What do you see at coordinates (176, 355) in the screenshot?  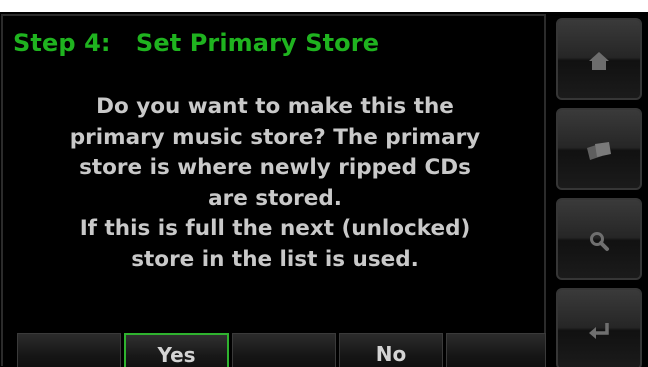 I see `yes-button-label: Yes` at bounding box center [176, 355].